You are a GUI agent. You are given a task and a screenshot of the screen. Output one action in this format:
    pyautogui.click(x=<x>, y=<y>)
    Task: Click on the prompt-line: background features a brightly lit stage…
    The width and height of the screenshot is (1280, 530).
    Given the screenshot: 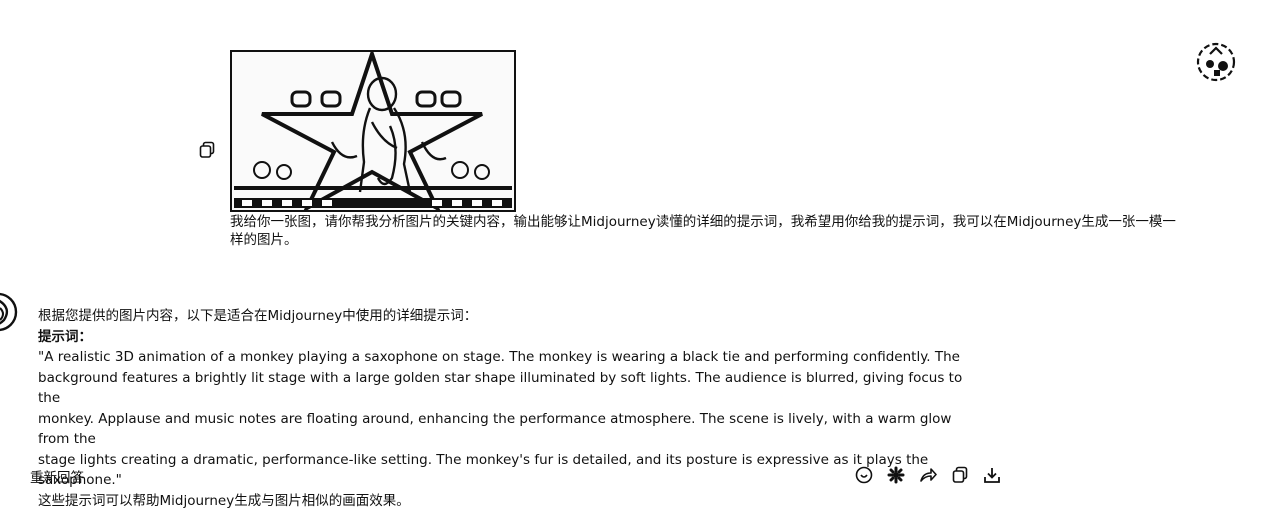 What is the action you would take?
    pyautogui.click(x=502, y=388)
    